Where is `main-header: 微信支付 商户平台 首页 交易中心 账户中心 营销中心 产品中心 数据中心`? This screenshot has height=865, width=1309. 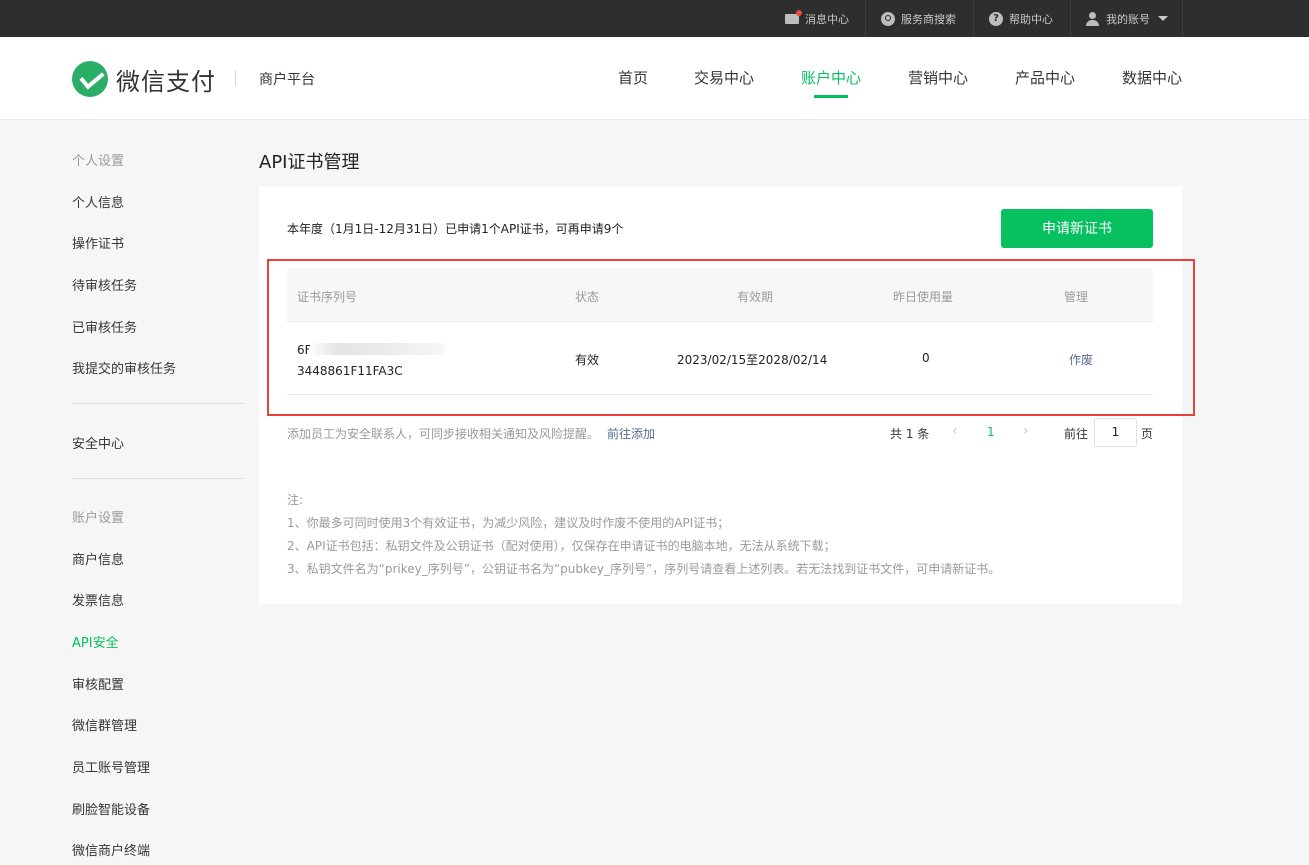
main-header: 微信支付 商户平台 首页 交易中心 账户中心 营销中心 产品中心 数据中心 is located at coordinates (654, 78).